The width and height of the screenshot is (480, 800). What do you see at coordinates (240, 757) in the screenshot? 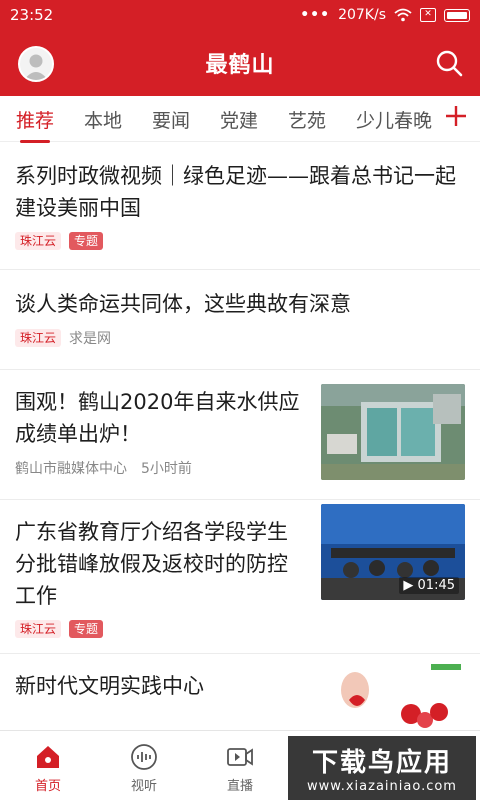
I see `video-icon` at bounding box center [240, 757].